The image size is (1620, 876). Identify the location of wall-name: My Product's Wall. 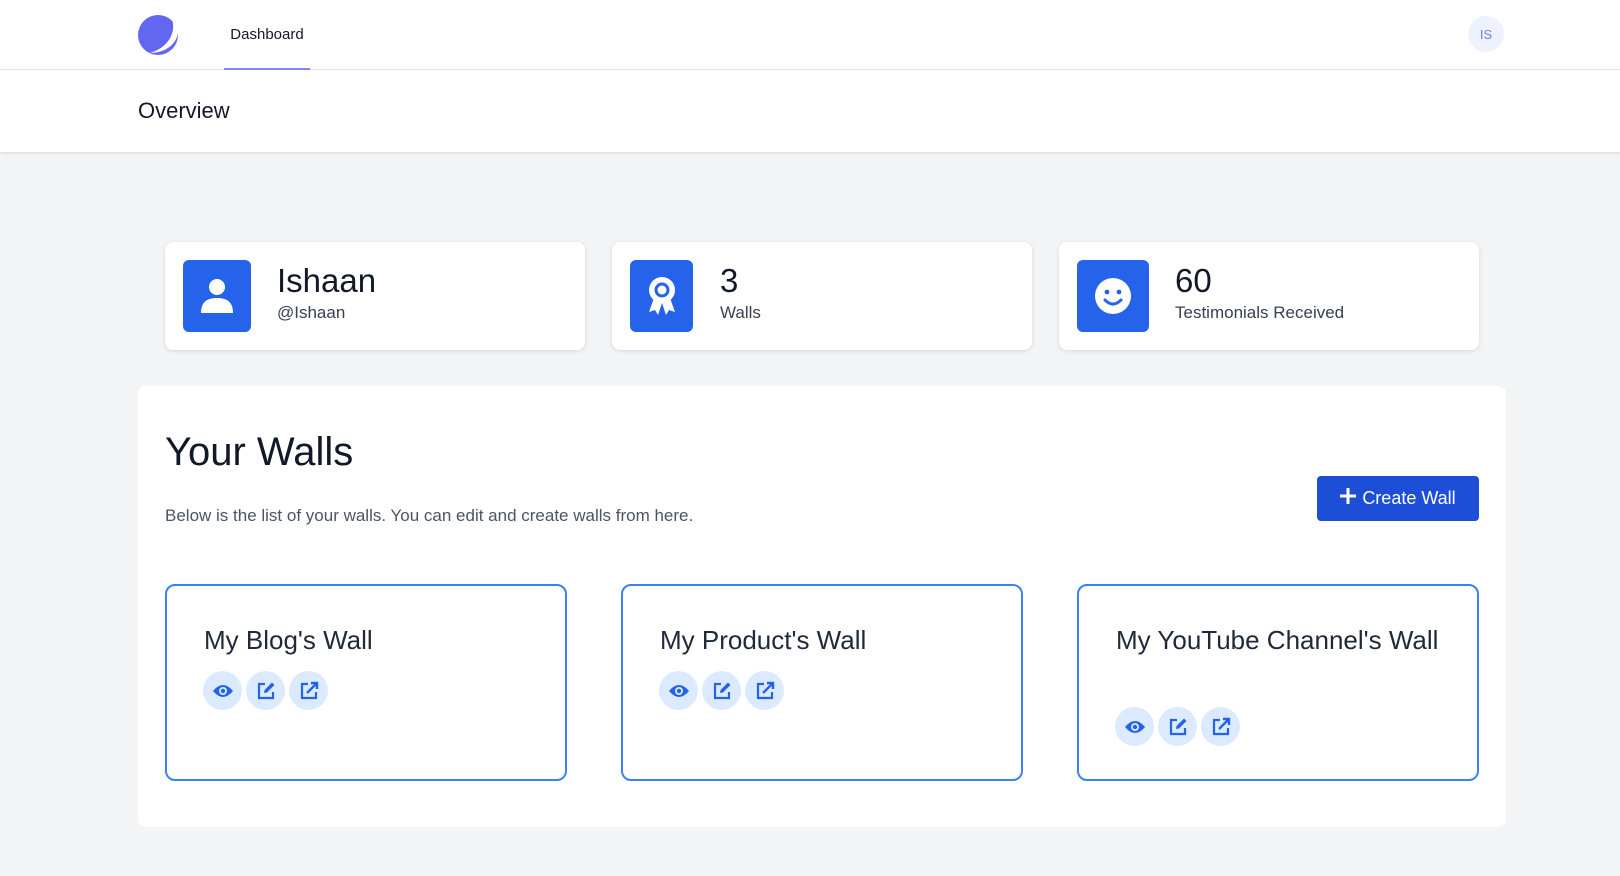
(763, 640).